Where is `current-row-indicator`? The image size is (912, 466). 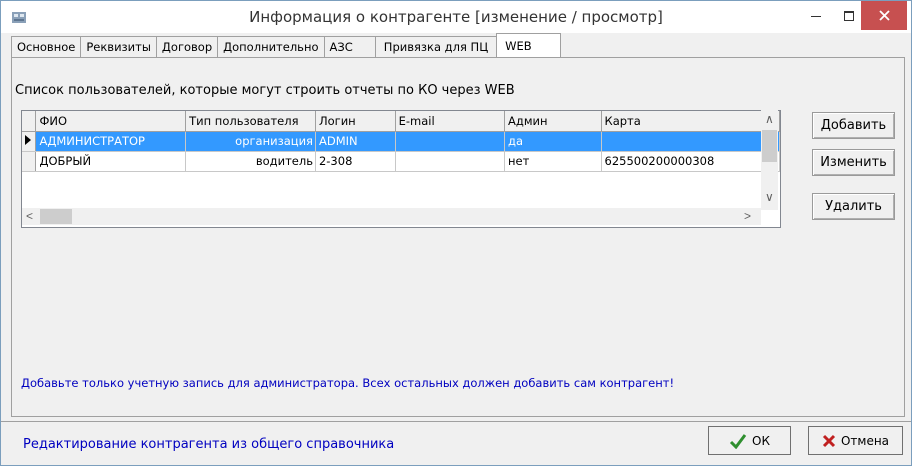 current-row-indicator is located at coordinates (29, 141).